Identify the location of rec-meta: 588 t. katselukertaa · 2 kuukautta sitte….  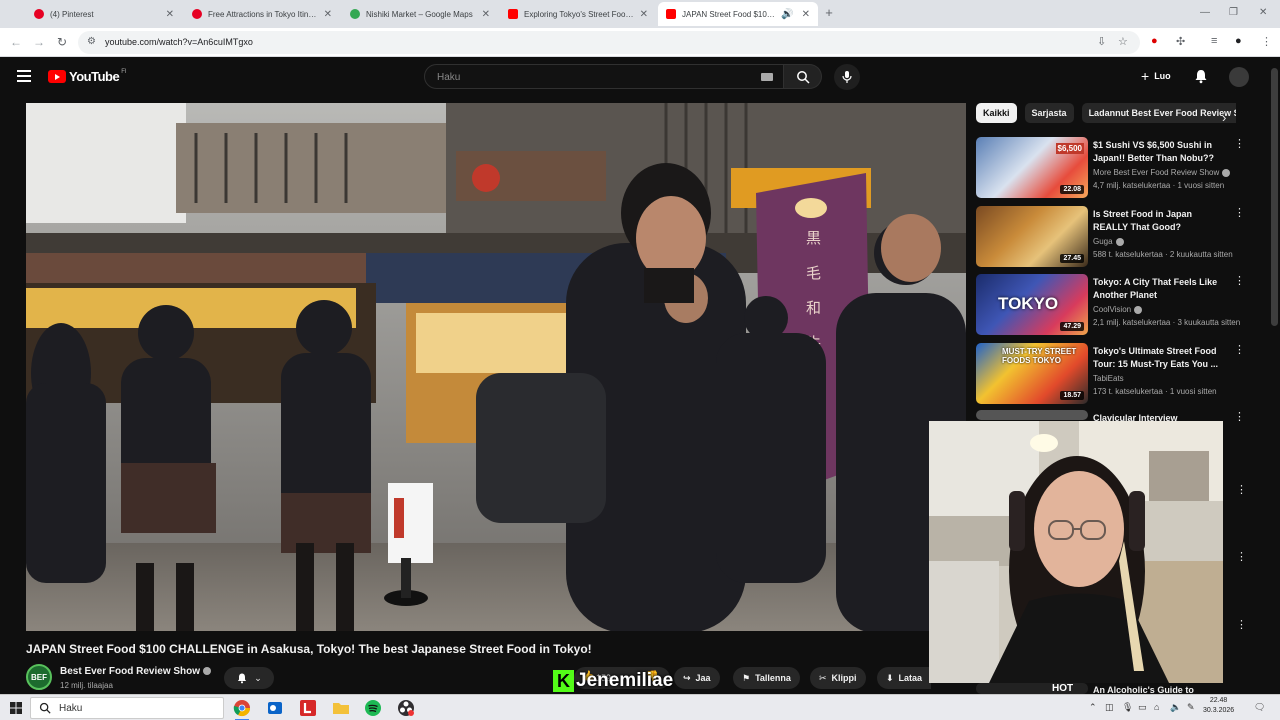
(1163, 254).